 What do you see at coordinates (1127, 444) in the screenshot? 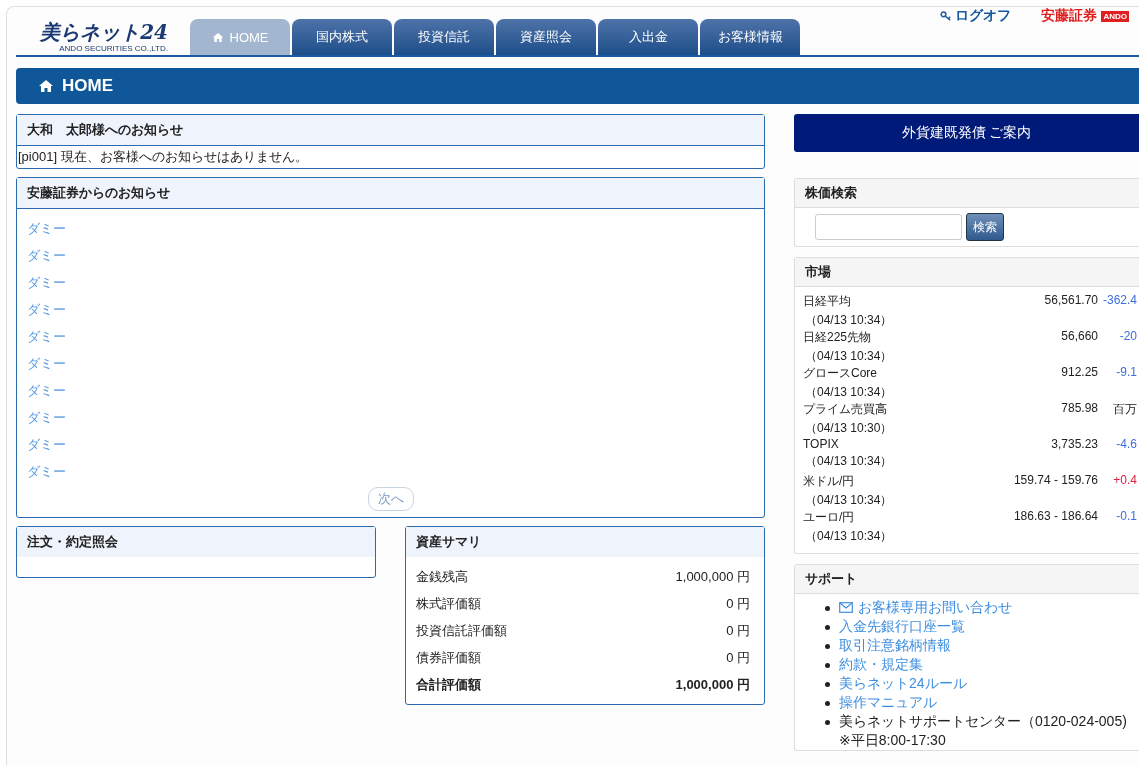
I see `market-change: -4.6` at bounding box center [1127, 444].